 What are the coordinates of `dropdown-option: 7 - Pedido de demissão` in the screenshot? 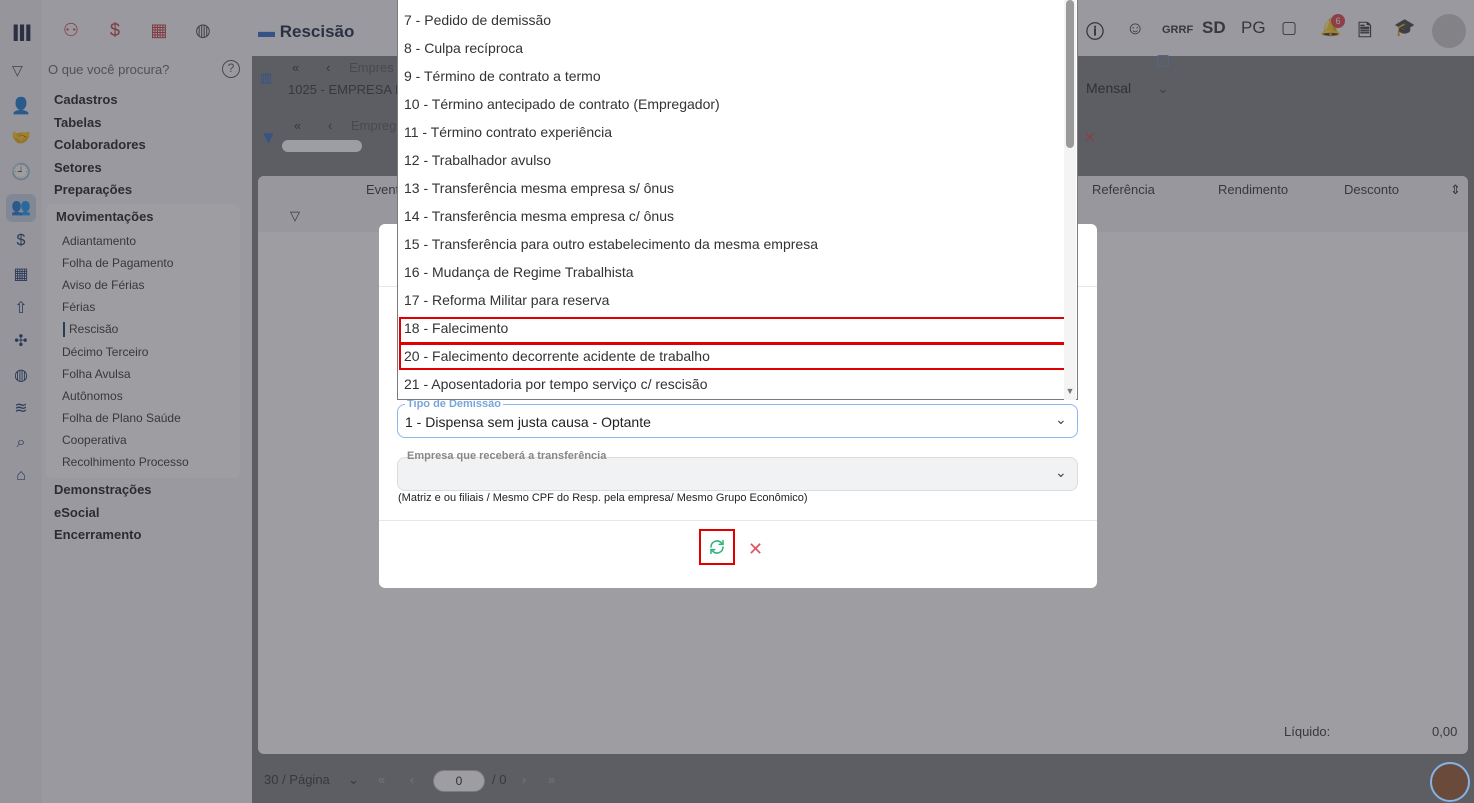 It's located at (477, 20).